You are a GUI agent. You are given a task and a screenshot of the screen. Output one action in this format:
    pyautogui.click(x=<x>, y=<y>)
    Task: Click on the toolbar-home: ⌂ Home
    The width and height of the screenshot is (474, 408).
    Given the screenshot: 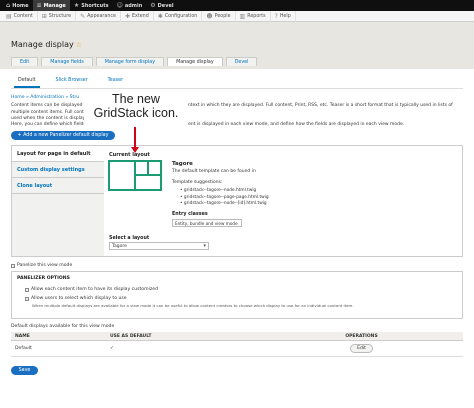 What is the action you would take?
    pyautogui.click(x=17, y=5)
    